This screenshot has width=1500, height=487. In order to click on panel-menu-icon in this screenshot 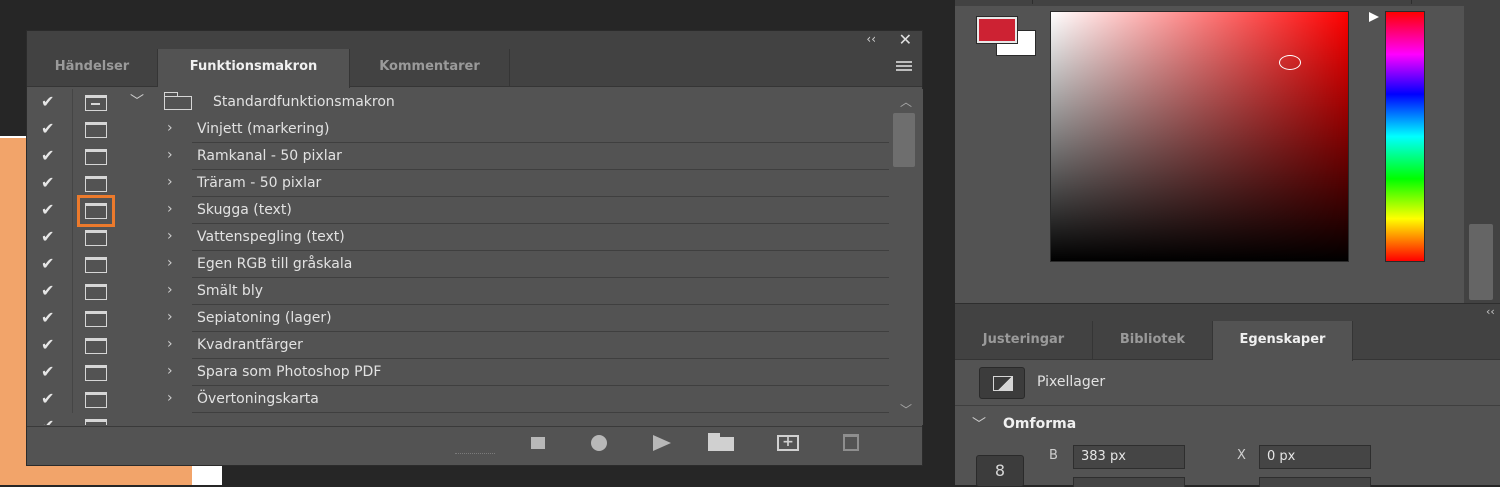, I will do `click(904, 66)`.